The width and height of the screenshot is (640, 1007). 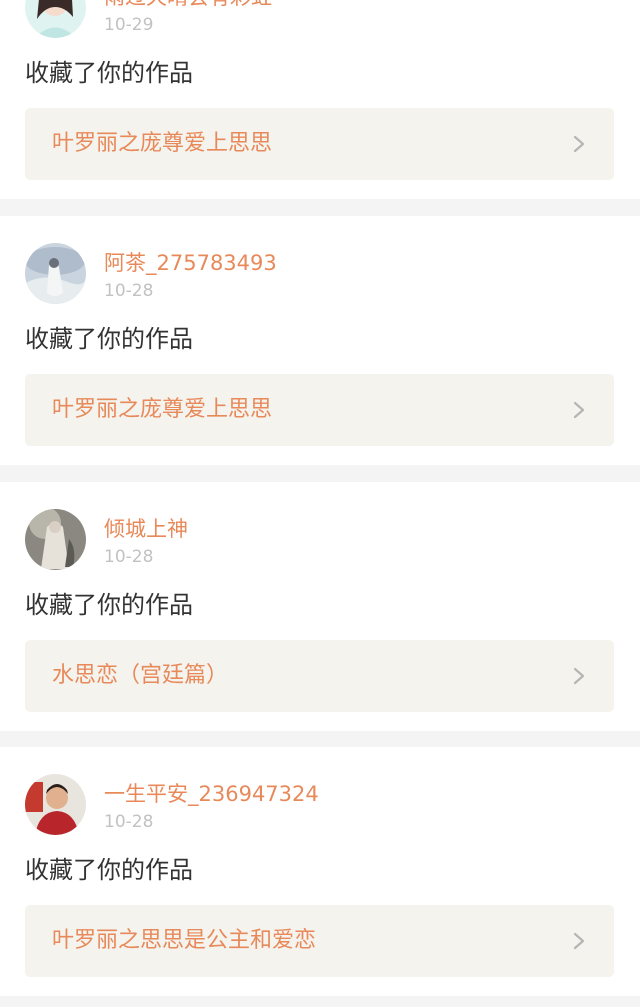 I want to click on username: 阿茶_275783493, so click(x=190, y=263).